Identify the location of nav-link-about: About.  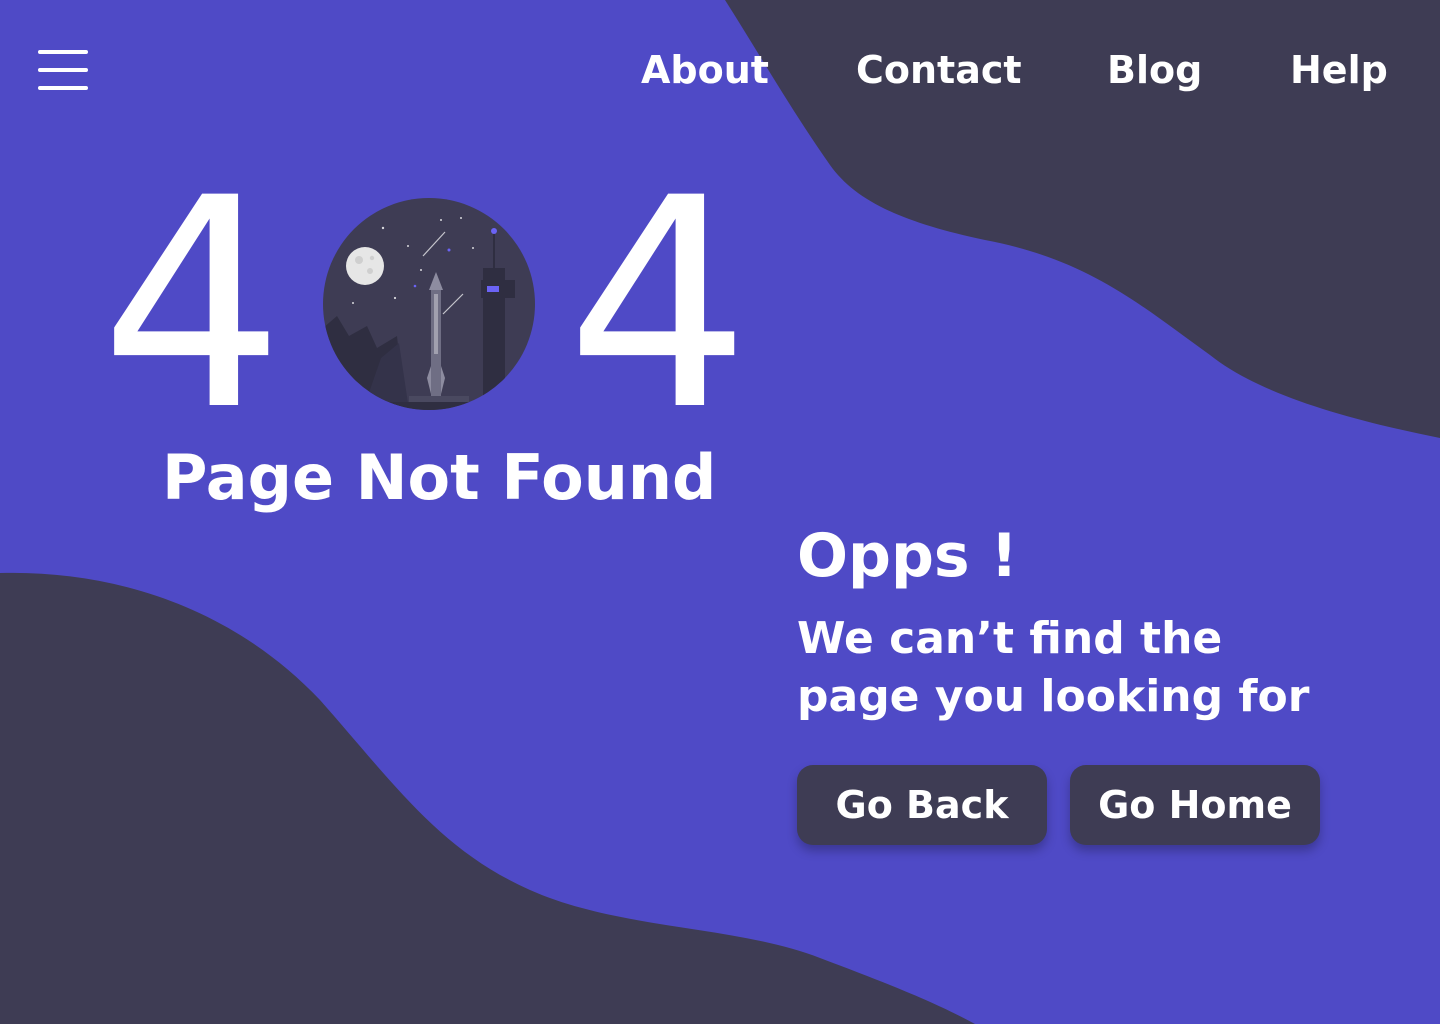
(705, 70).